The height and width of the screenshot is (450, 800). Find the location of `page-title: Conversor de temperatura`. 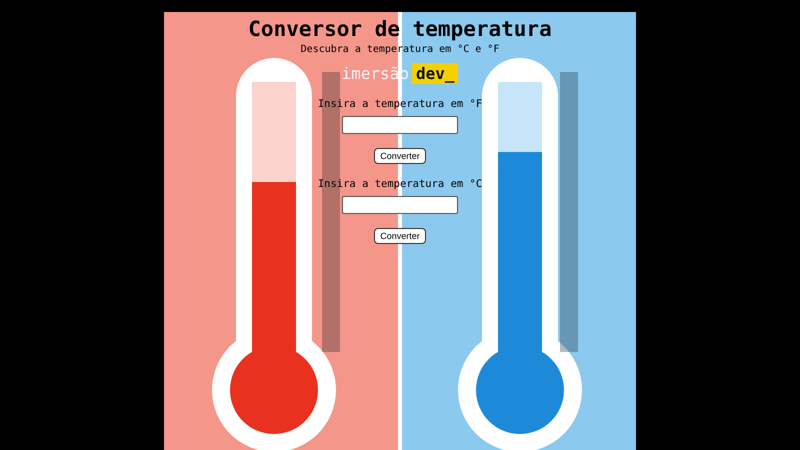

page-title: Conversor de temperatura is located at coordinates (400, 29).